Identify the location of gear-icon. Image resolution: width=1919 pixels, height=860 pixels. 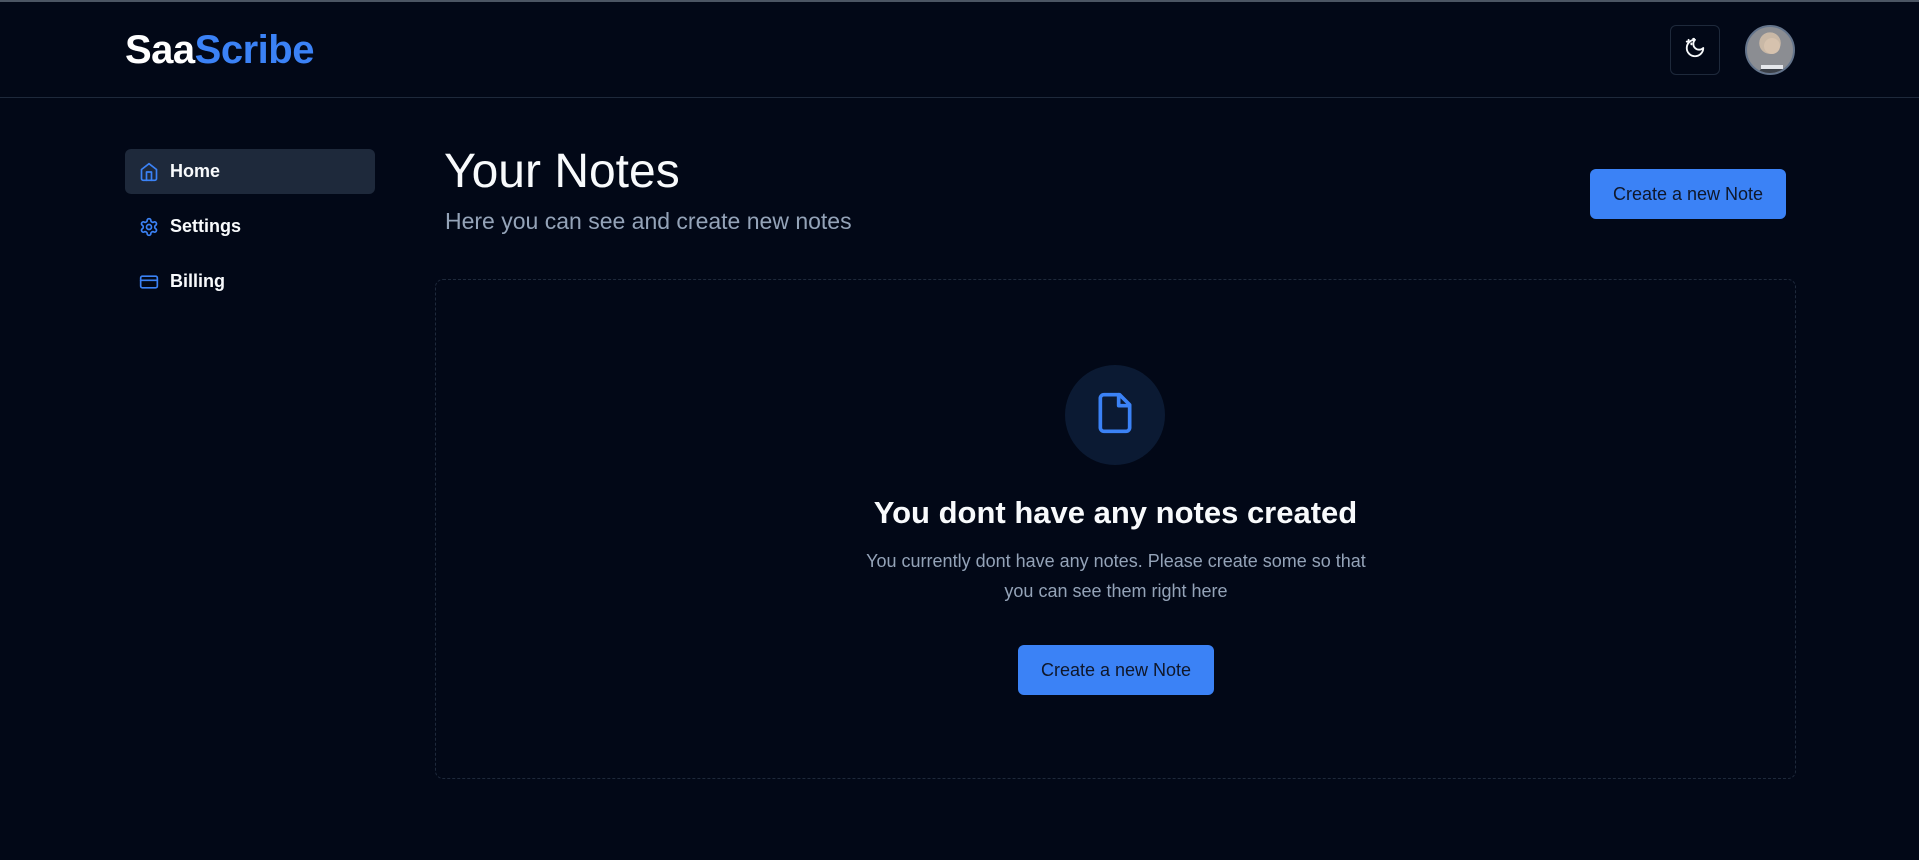
(149, 227).